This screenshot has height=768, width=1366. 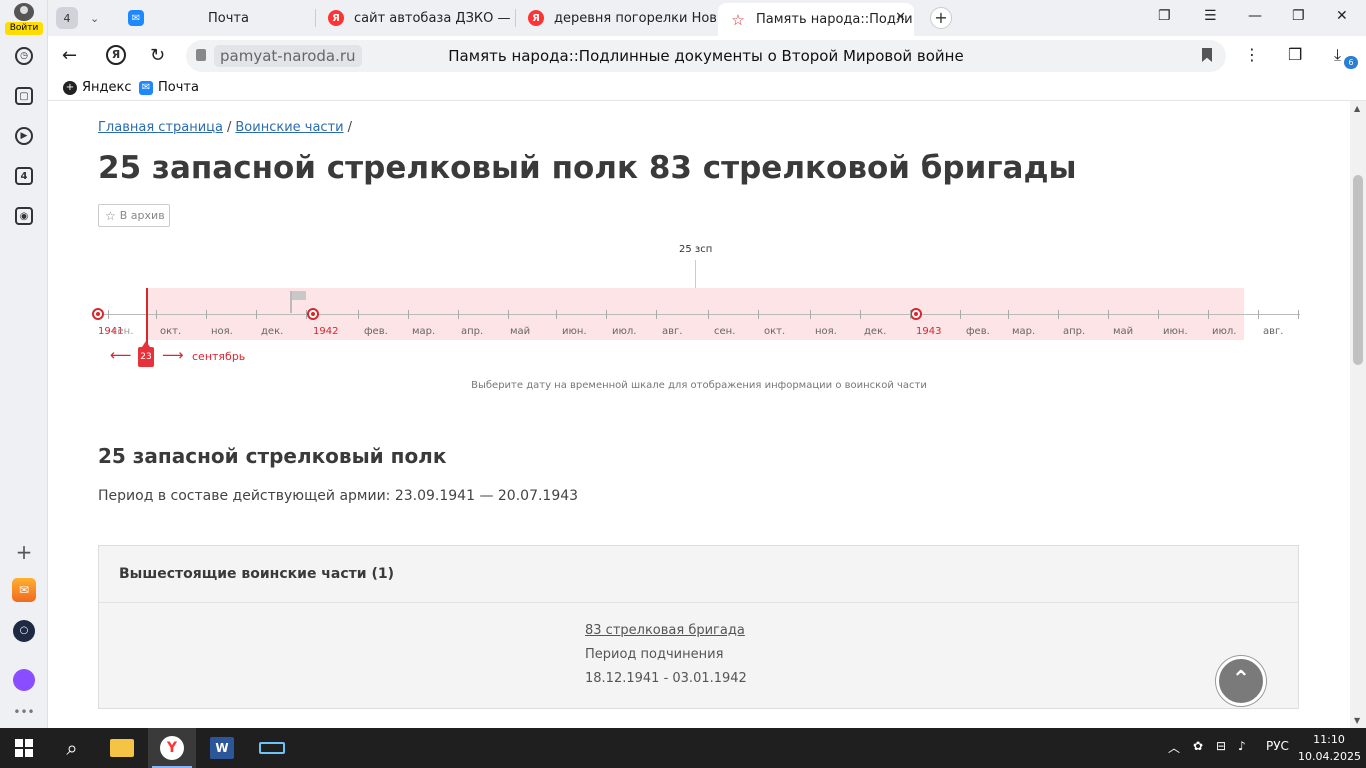 I want to click on superior-units-heading: Вышестоящие воинские части (1), so click(x=698, y=574).